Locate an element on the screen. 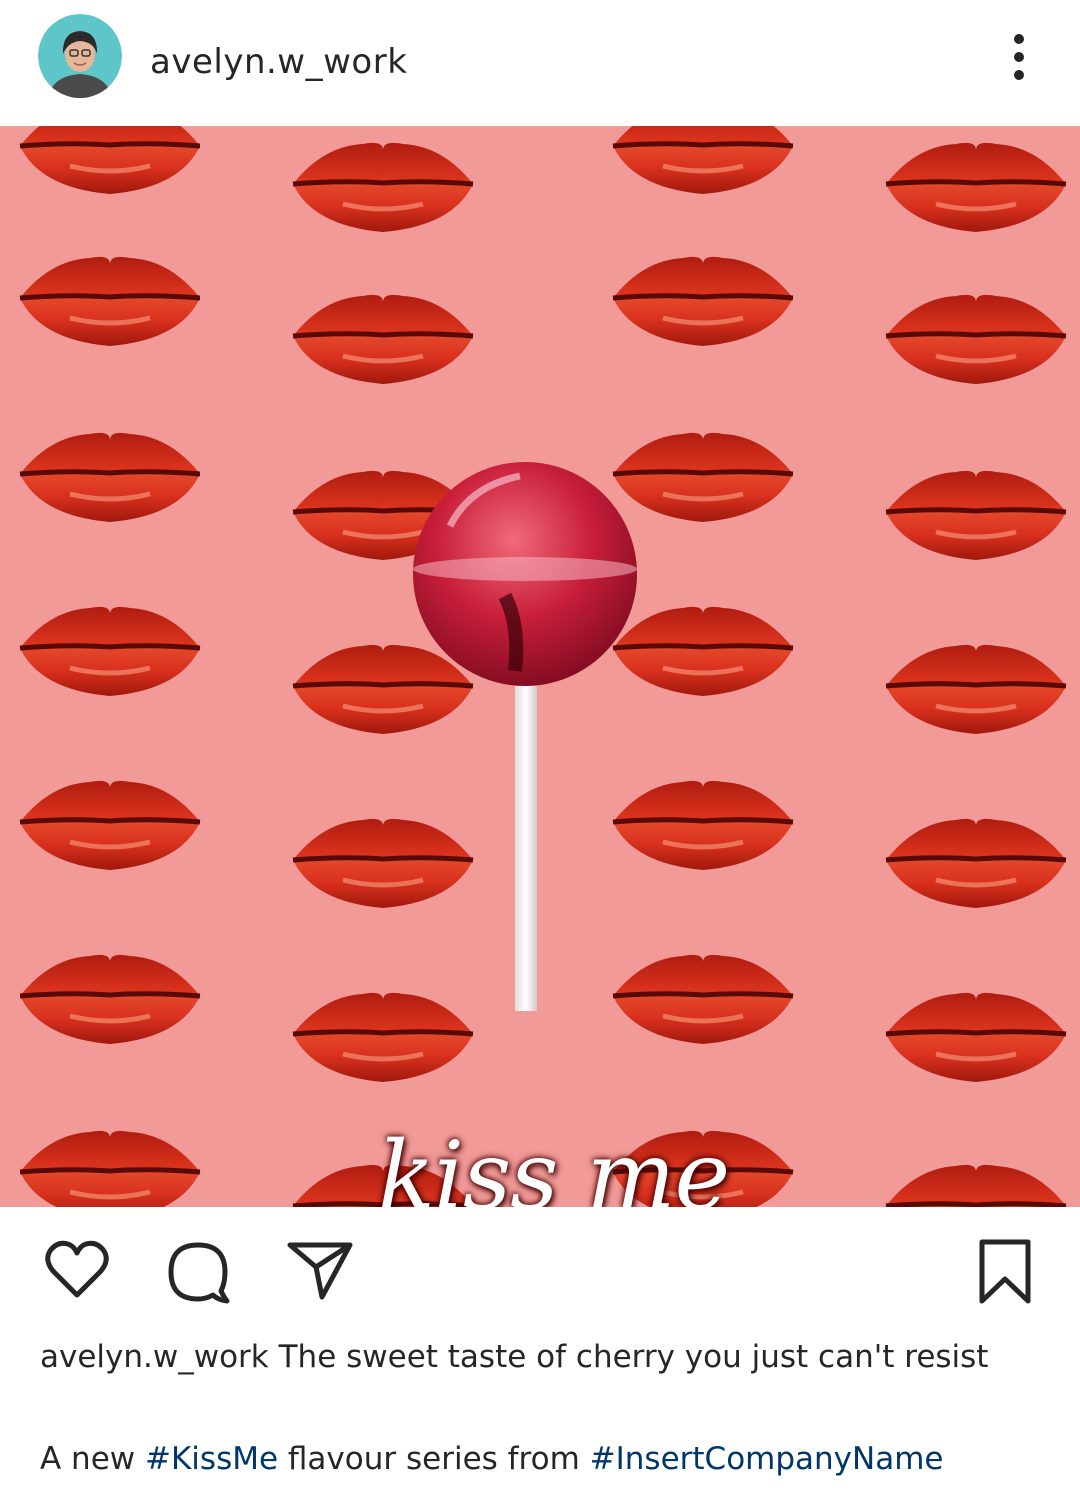 The width and height of the screenshot is (1080, 1499). save-button is located at coordinates (1005, 1272).